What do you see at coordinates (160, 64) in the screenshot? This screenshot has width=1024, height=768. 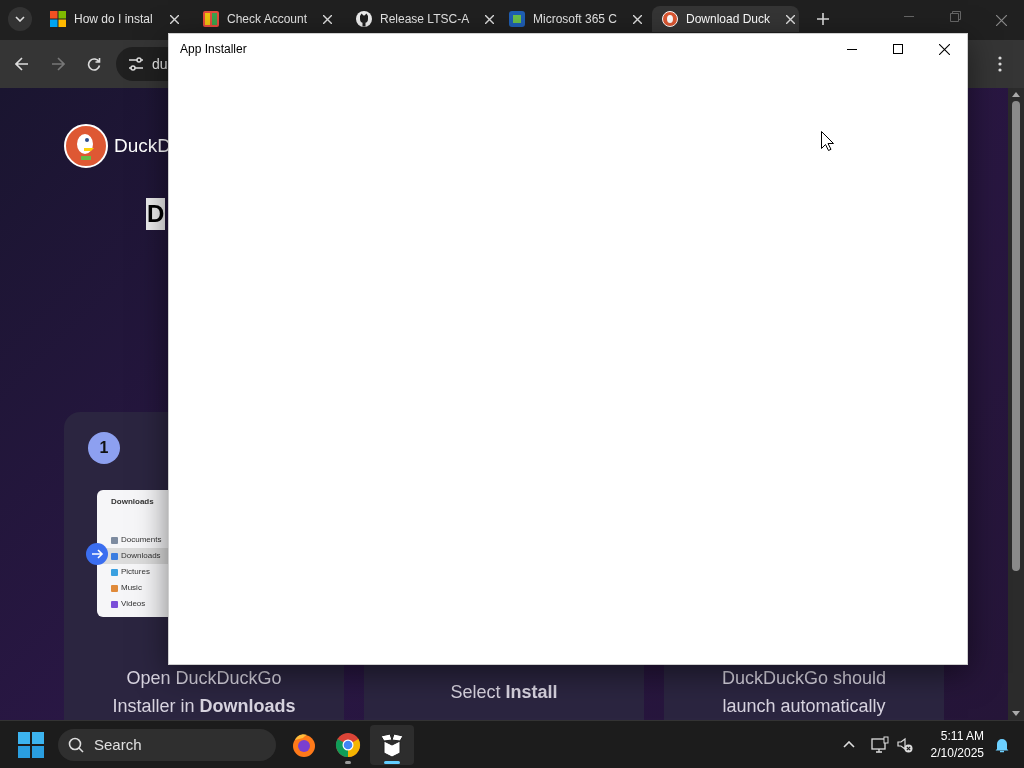 I see `address-text: du` at bounding box center [160, 64].